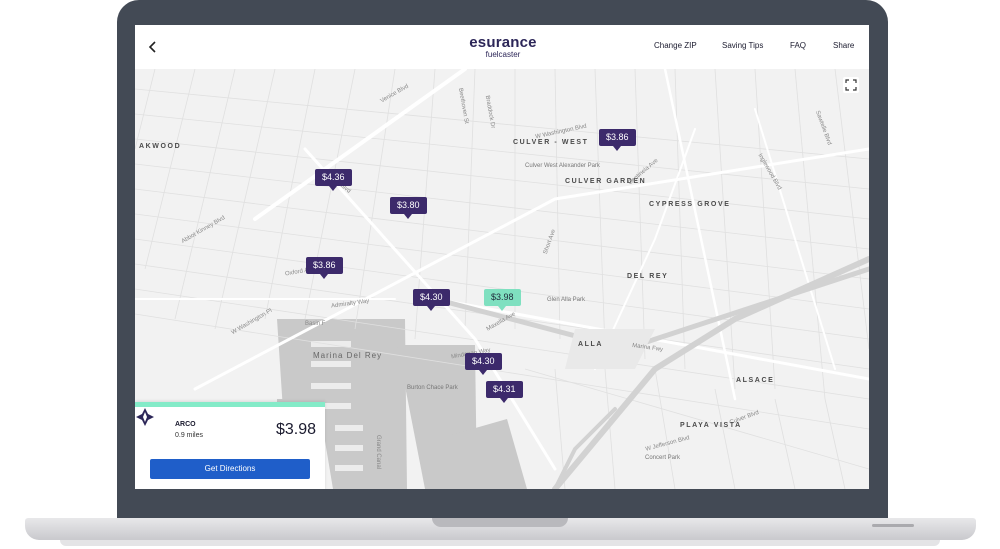 The height and width of the screenshot is (549, 1000). What do you see at coordinates (432, 388) in the screenshot?
I see `area-label: Burton Chace Park` at bounding box center [432, 388].